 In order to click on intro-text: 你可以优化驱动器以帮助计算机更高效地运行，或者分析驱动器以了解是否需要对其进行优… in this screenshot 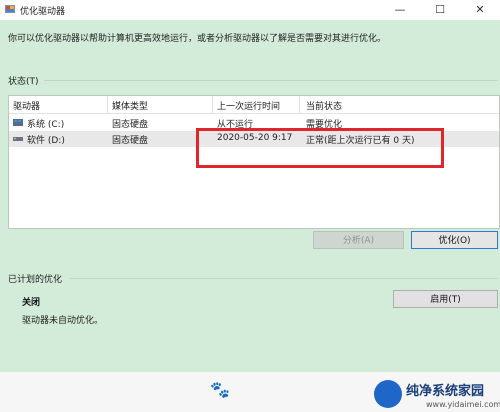, I will do `click(197, 39)`.